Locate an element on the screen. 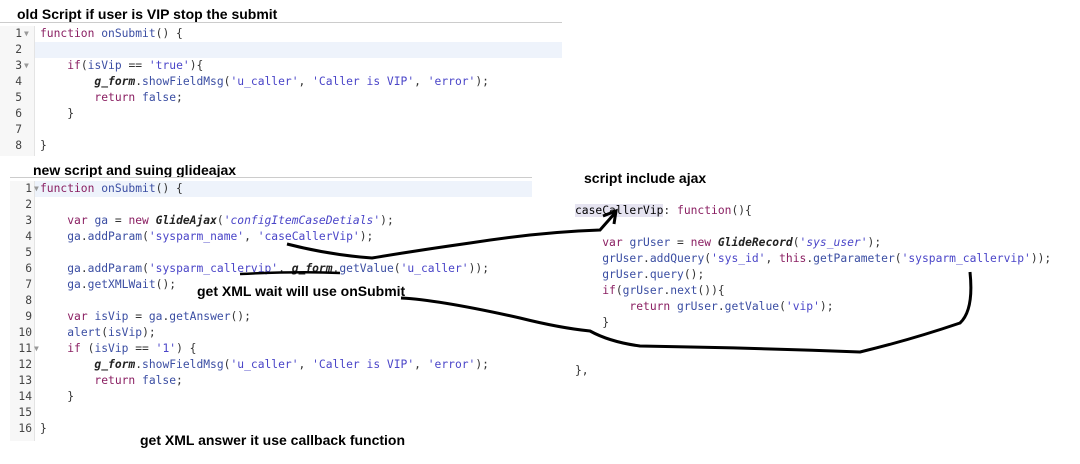 Image resolution: width=1080 pixels, height=464 pixels. code-token: 'true' is located at coordinates (169, 65).